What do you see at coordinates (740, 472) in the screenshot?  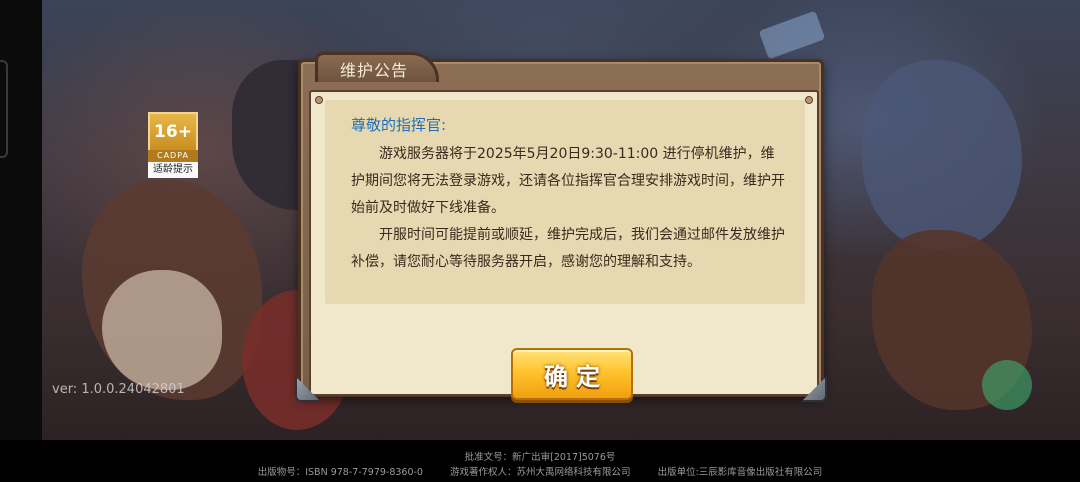 I see `publisher-text: 出版单位:三辰影库音像出版社有限公司` at bounding box center [740, 472].